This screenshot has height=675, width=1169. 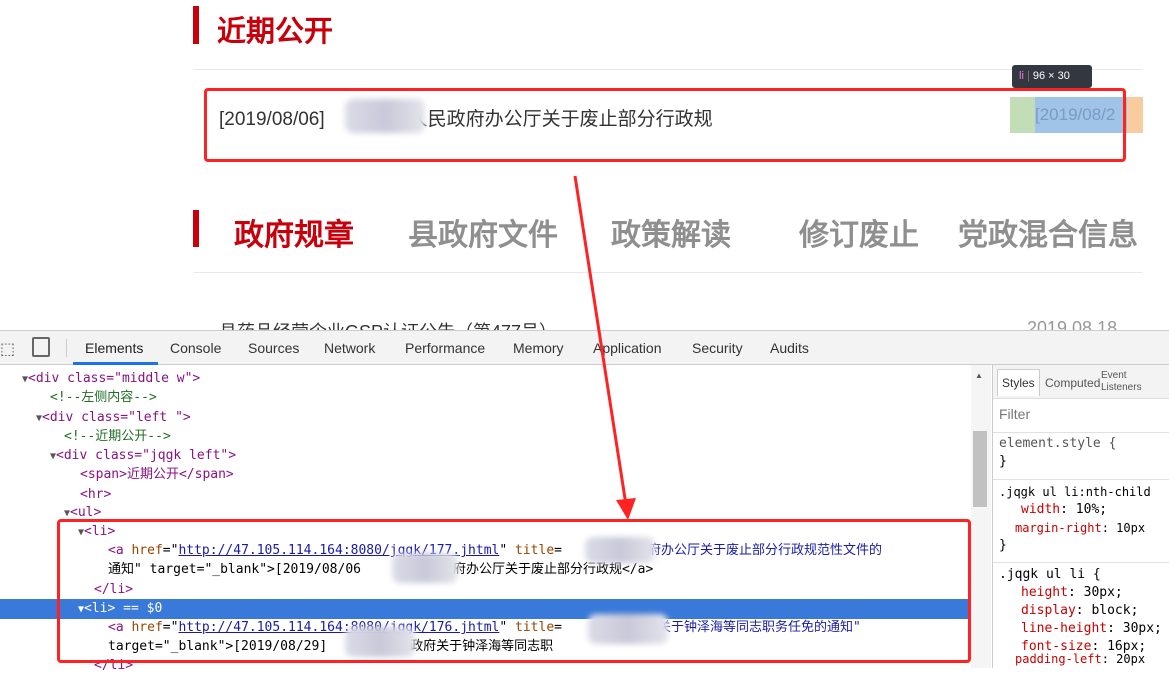 I want to click on annotation-arrow-icon, so click(x=604, y=347).